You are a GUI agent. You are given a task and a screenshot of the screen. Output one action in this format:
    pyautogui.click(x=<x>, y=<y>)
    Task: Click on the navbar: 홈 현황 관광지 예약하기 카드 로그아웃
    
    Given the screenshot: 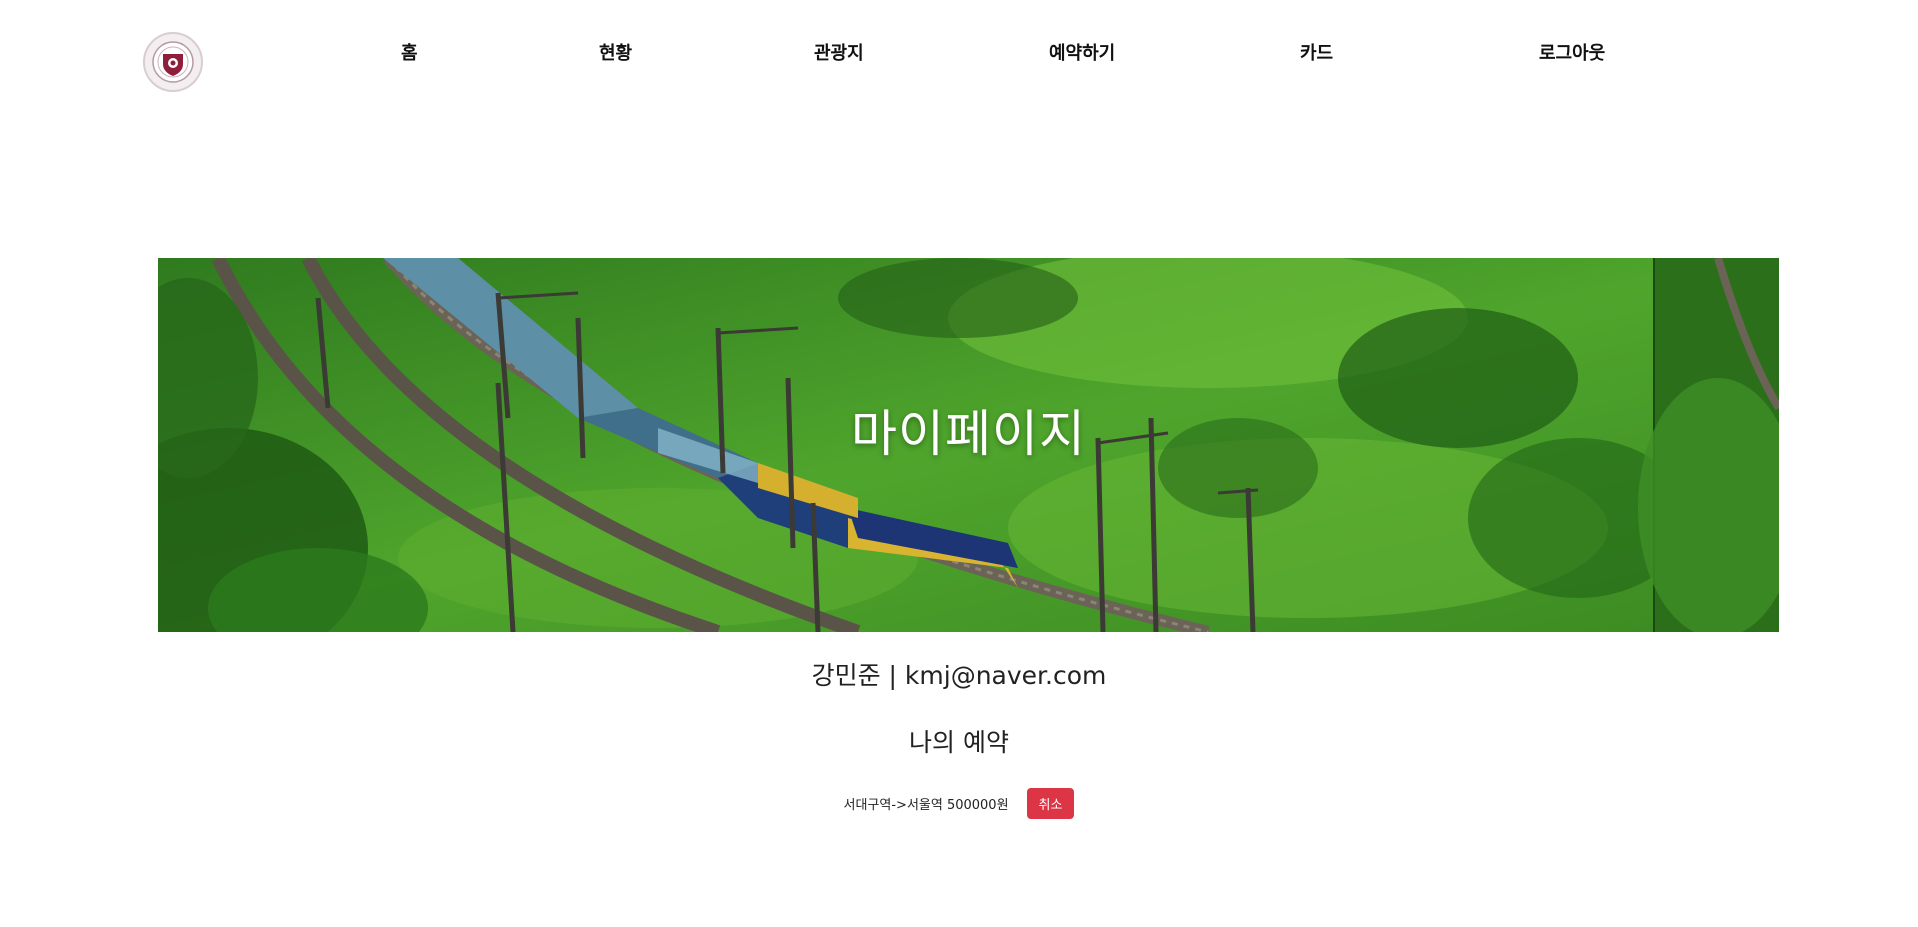 What is the action you would take?
    pyautogui.click(x=959, y=55)
    